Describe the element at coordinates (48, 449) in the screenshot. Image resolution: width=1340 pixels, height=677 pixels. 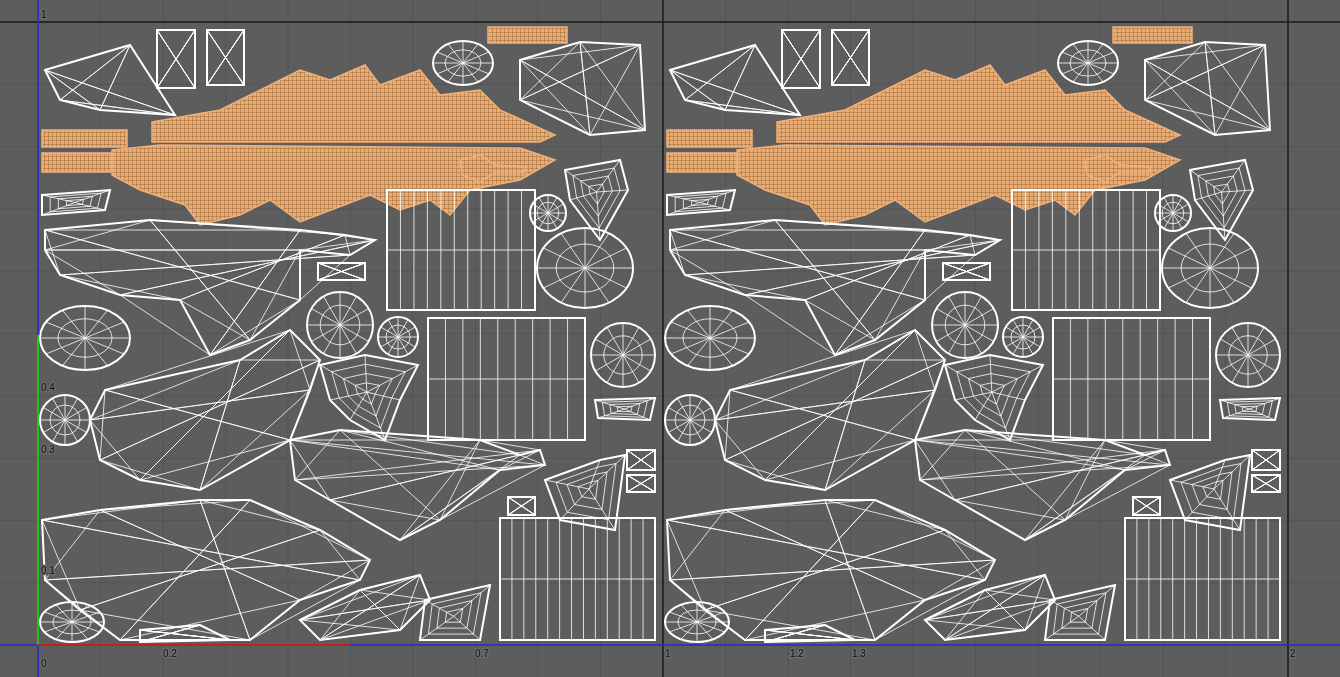
I see `axis-tick-label: 0.3` at that location.